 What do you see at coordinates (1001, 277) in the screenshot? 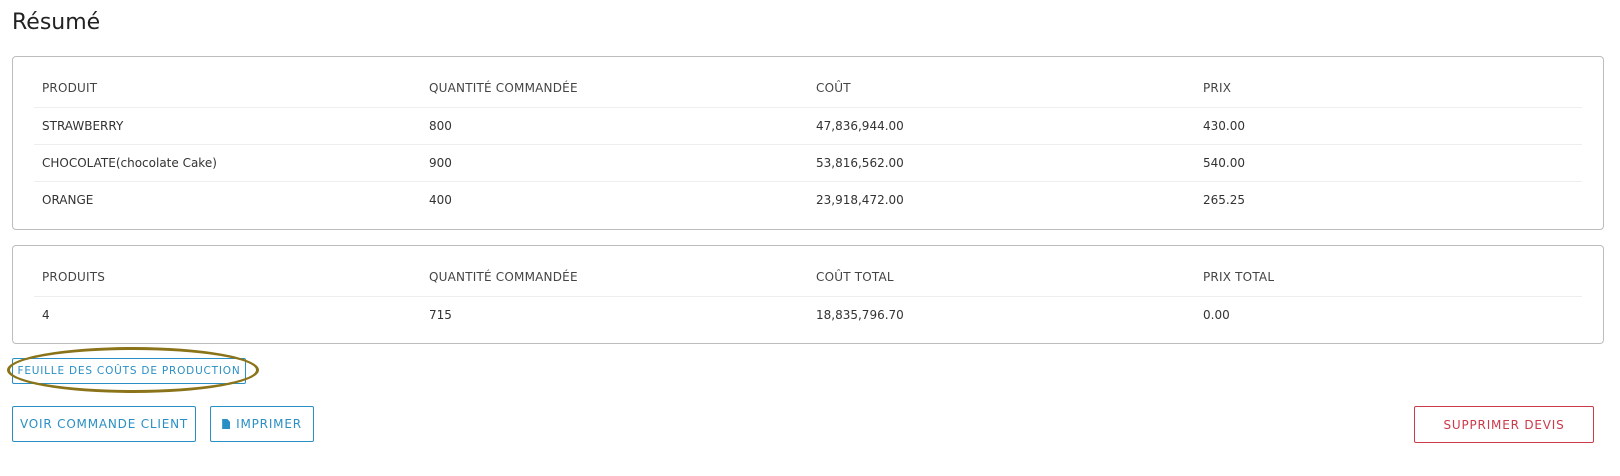
I see `header-total-cost: COÛT TOTAL` at bounding box center [1001, 277].